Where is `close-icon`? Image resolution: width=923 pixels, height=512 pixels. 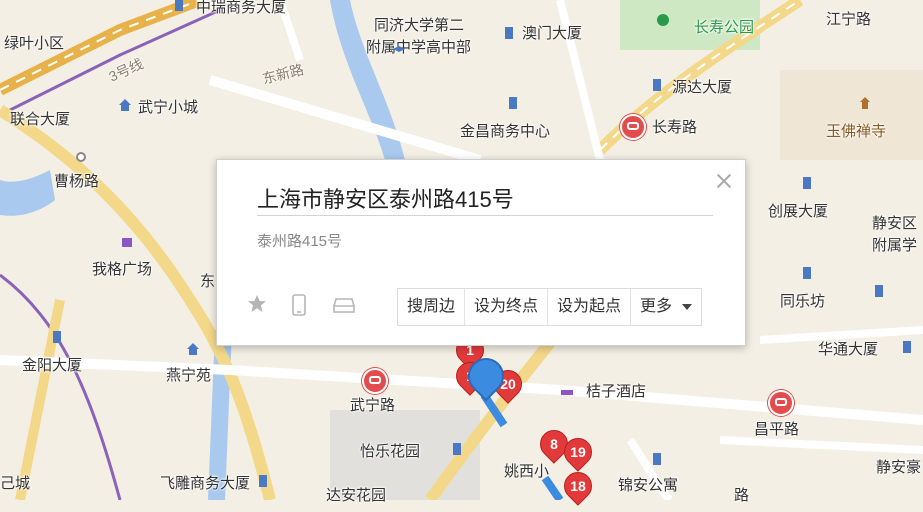
close-icon is located at coordinates (724, 181).